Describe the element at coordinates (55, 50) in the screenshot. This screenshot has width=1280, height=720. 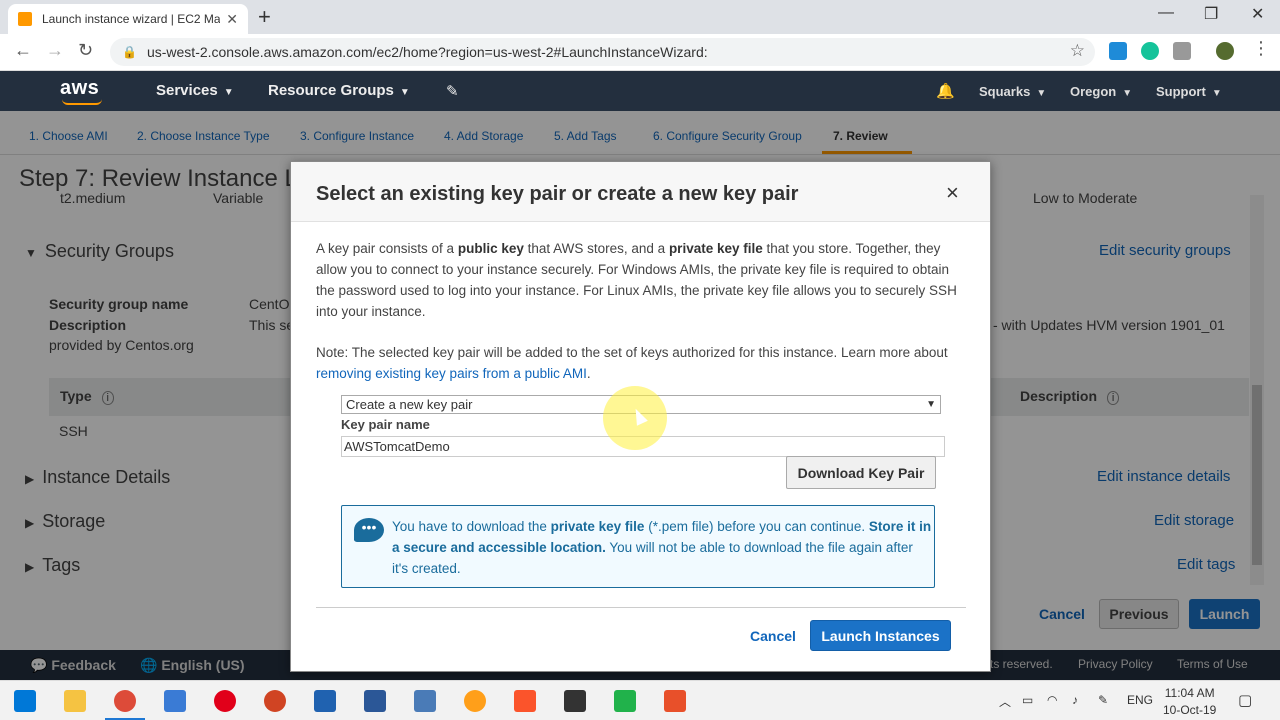
I see `forward-icon: →` at that location.